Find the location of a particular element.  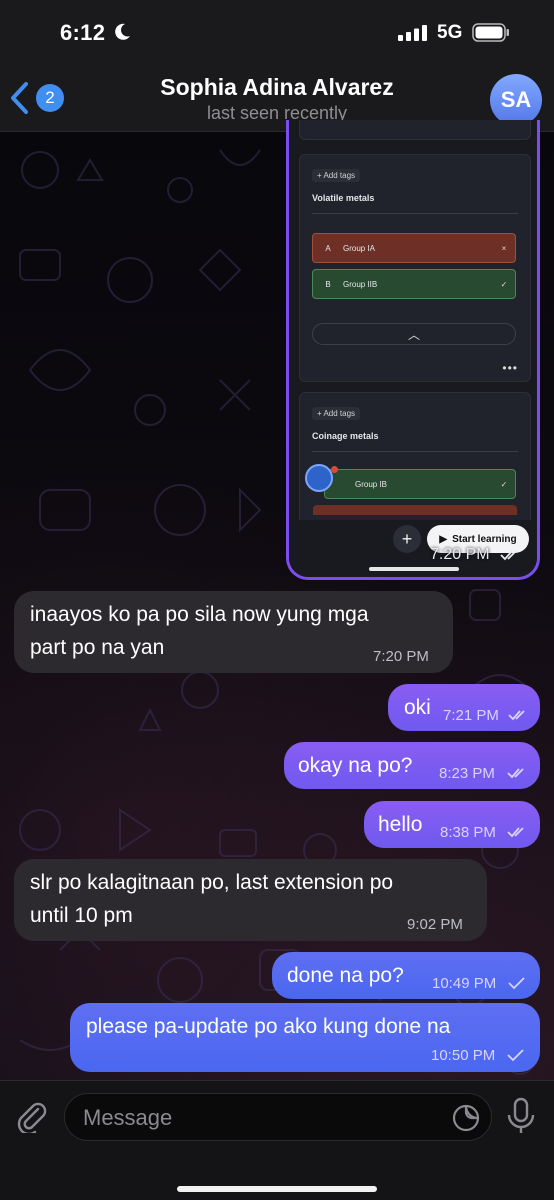

outgoing-message: hello 8:38 PM is located at coordinates (452, 824).